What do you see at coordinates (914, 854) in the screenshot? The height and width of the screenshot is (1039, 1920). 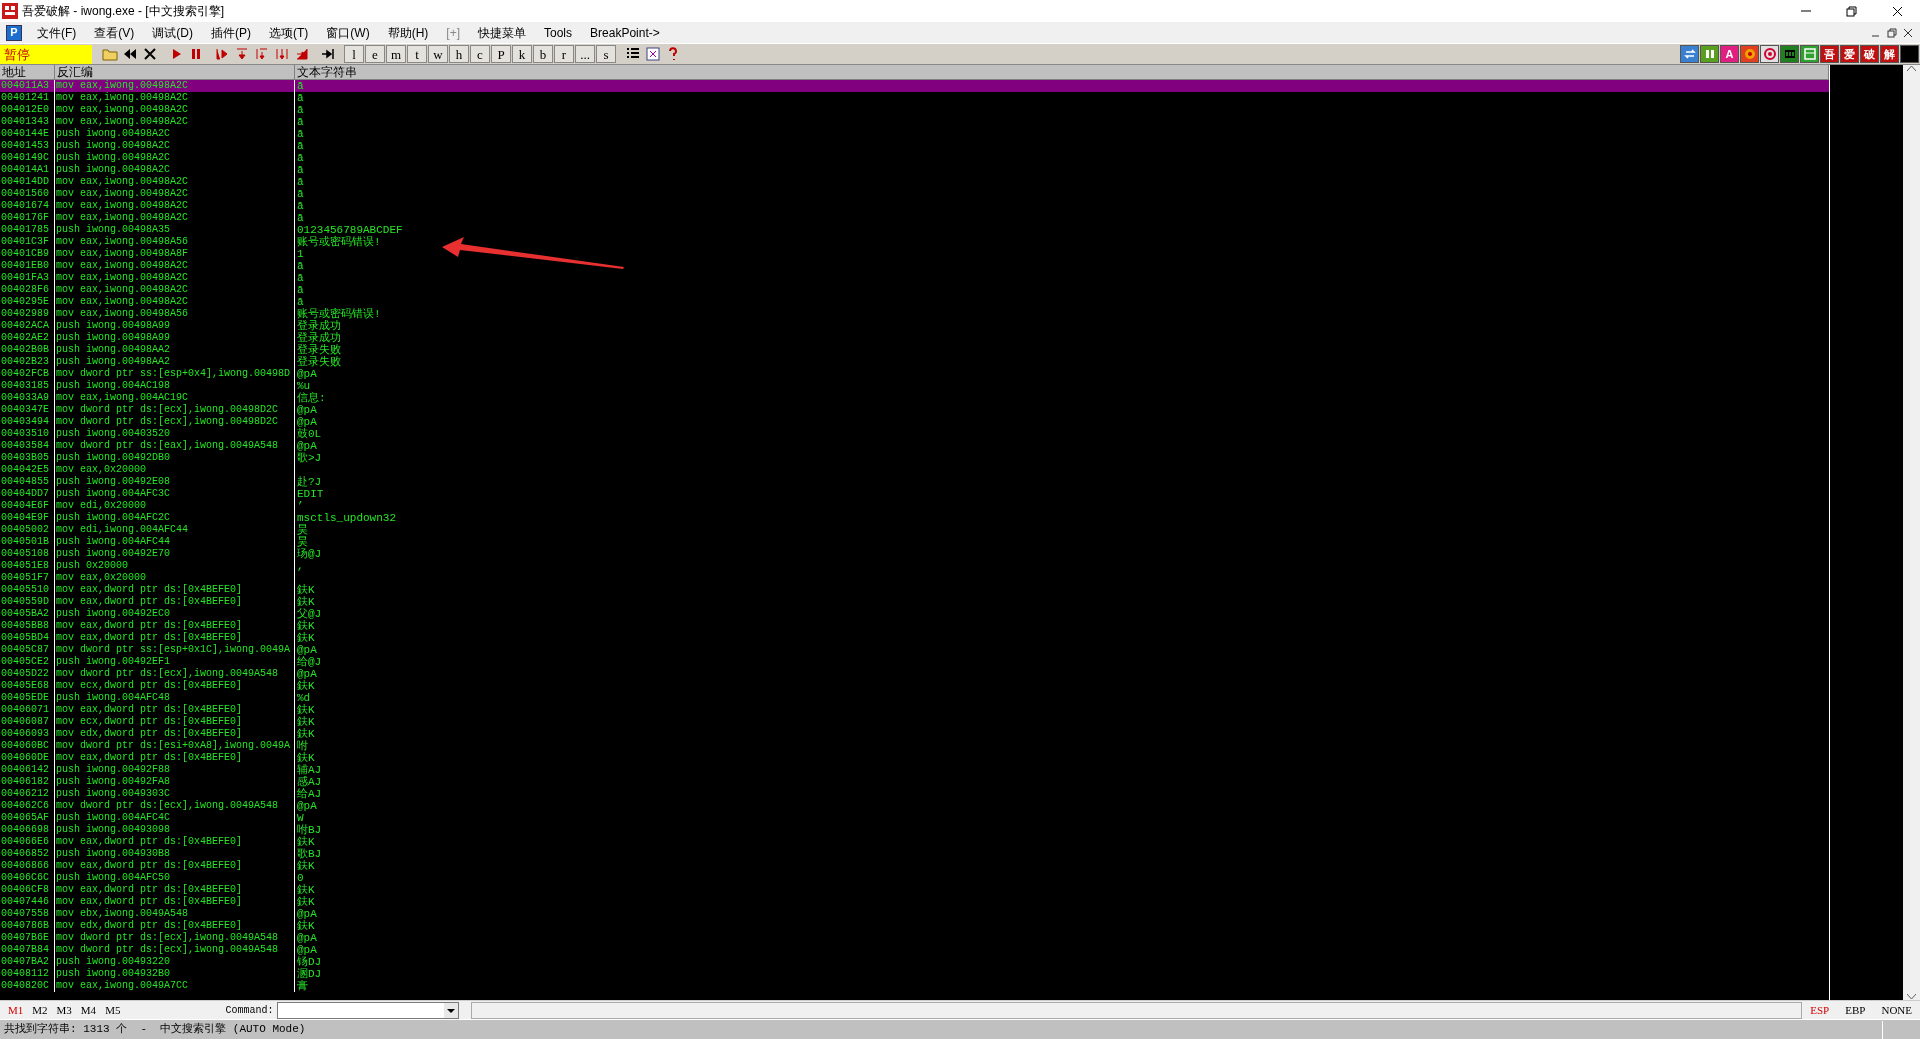 I see `table-row: 00406852 push iwong.004930B8 歌BJ` at bounding box center [914, 854].